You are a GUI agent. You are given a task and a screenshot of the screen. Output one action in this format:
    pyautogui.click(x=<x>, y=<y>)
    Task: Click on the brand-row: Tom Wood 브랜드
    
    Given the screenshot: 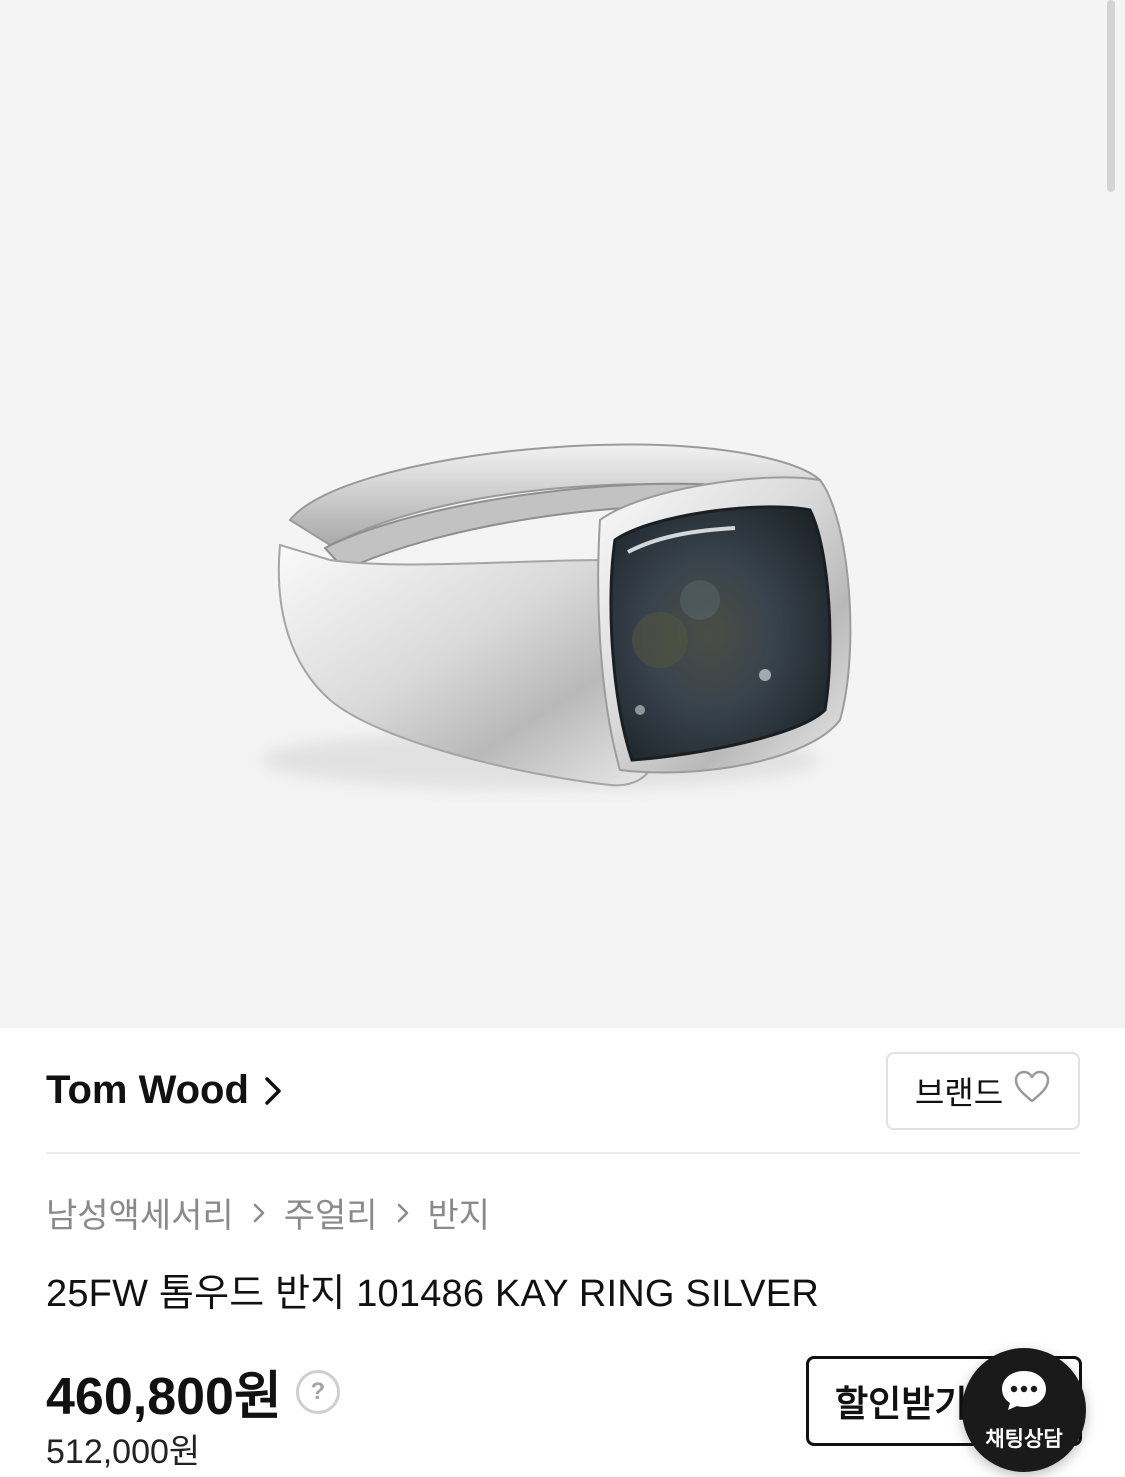 What is the action you would take?
    pyautogui.click(x=563, y=1091)
    